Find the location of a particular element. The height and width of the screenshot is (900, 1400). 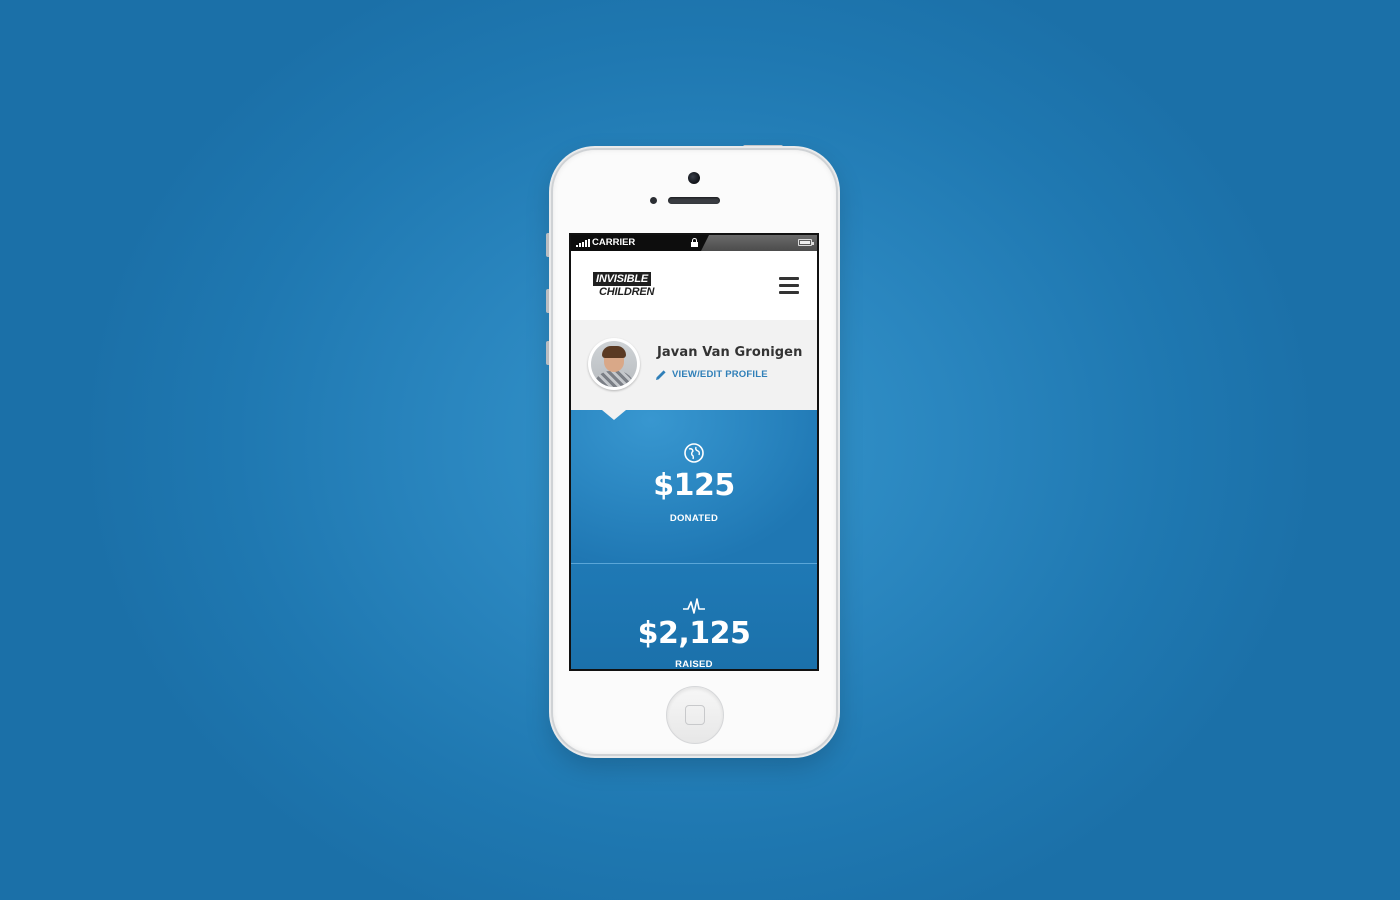

donated-value: $125 is located at coordinates (694, 485).